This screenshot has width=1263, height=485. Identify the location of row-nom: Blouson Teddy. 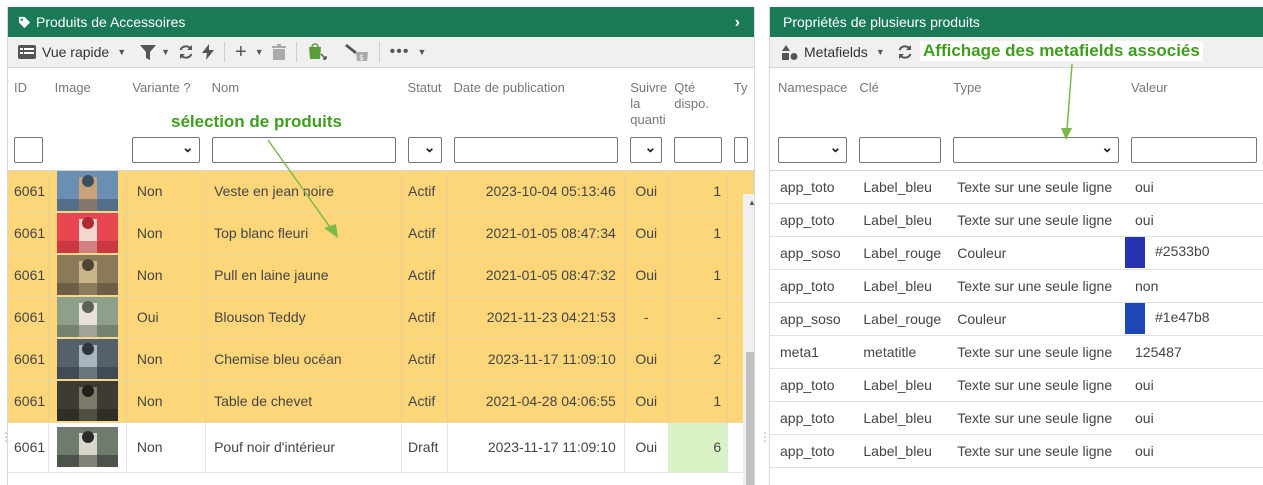
(304, 317).